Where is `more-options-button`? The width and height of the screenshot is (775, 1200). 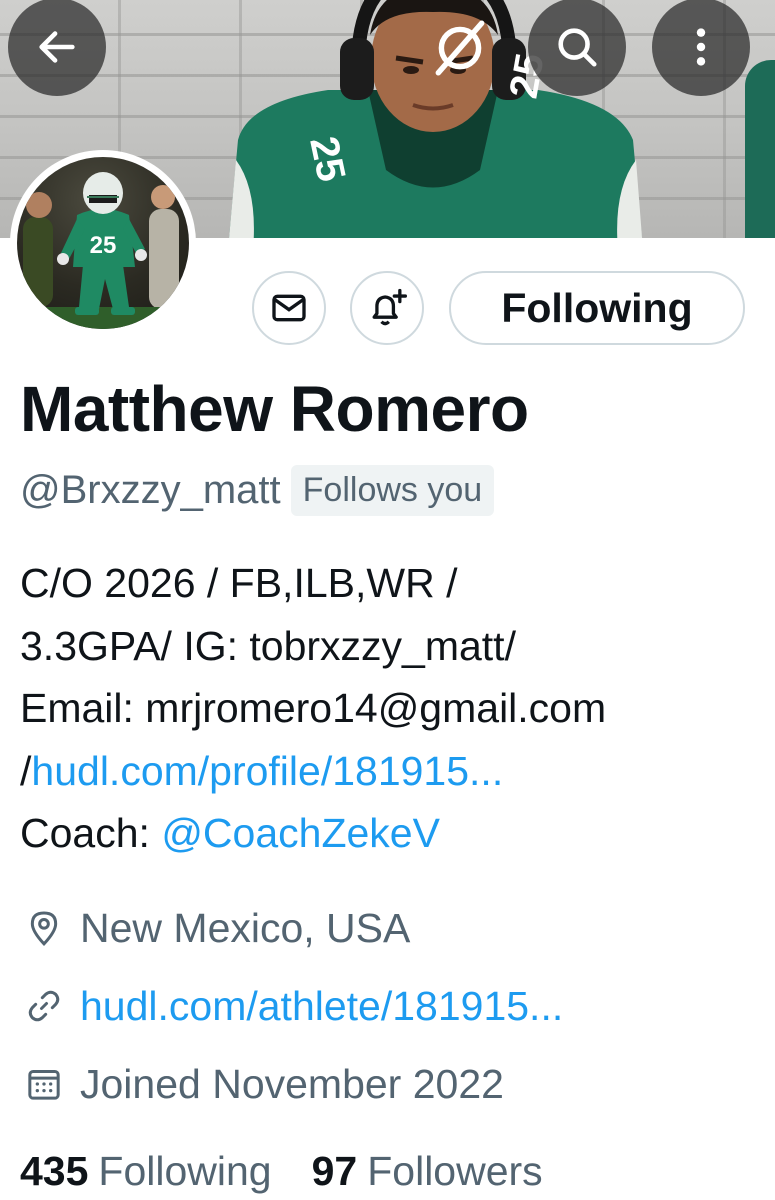 more-options-button is located at coordinates (701, 48).